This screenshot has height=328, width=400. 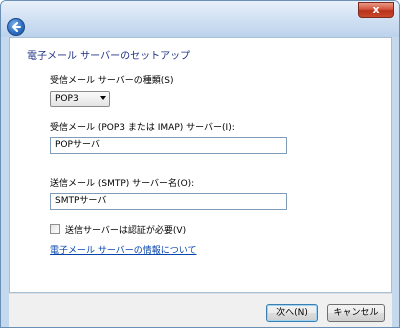 I want to click on wizard-footer: 次へ(N) キャンセル, so click(x=200, y=310).